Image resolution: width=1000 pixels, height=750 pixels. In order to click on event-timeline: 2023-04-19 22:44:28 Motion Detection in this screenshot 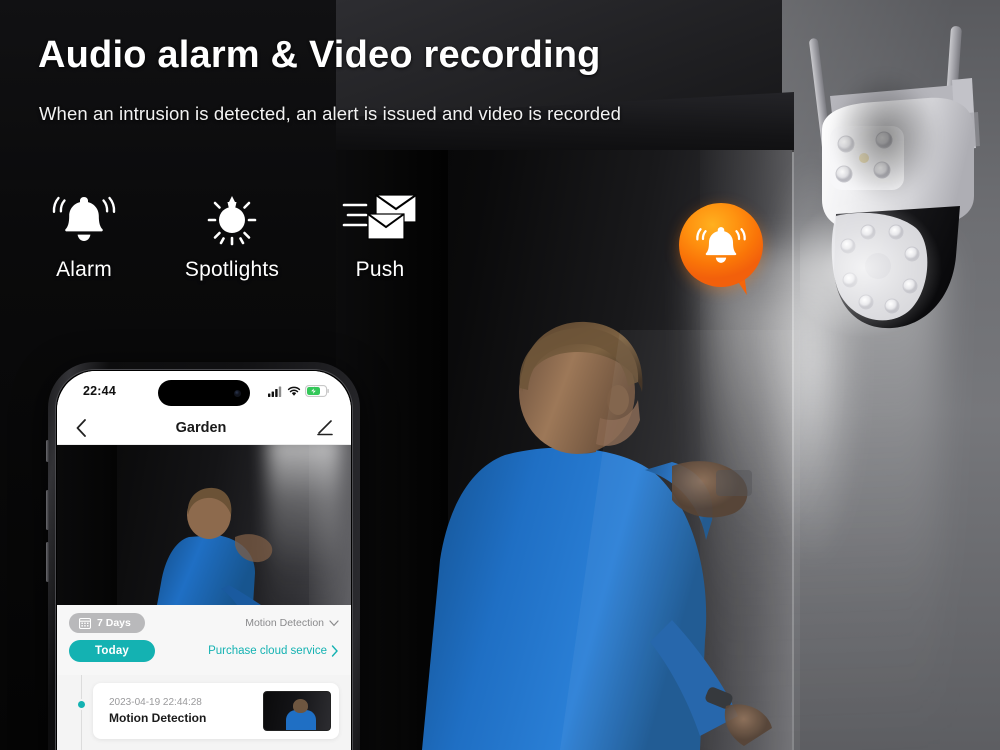, I will do `click(204, 712)`.